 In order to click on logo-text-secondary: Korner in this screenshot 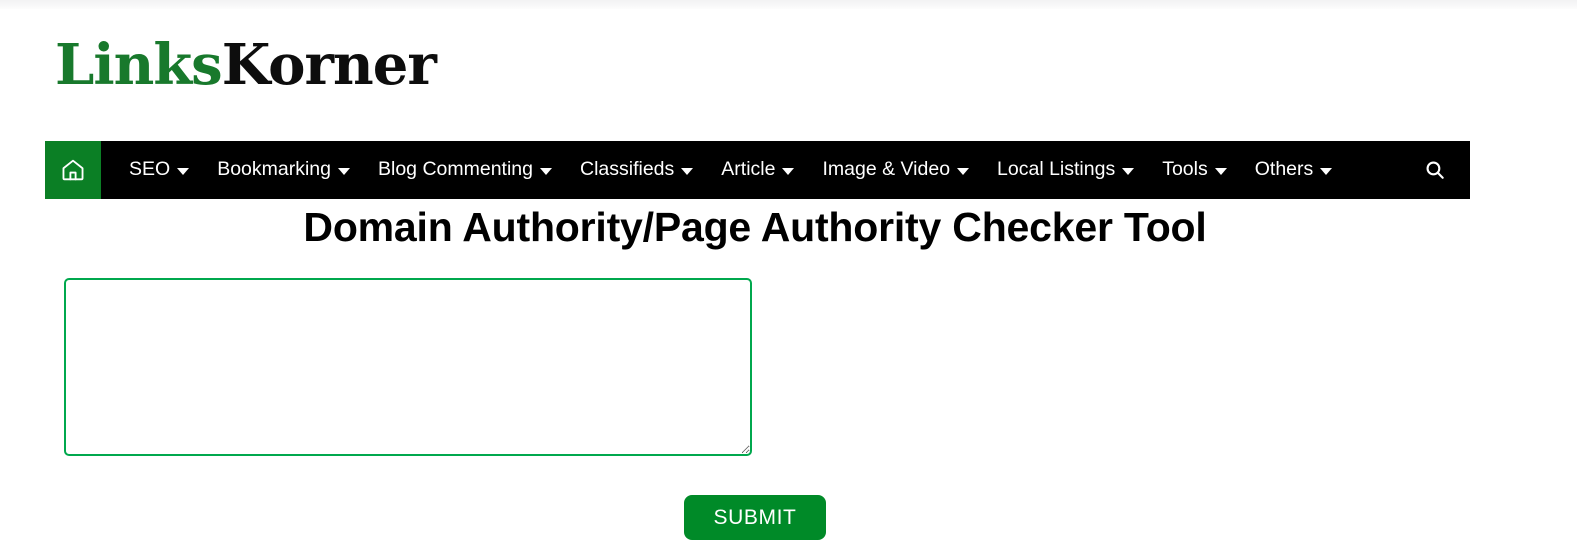, I will do `click(329, 65)`.